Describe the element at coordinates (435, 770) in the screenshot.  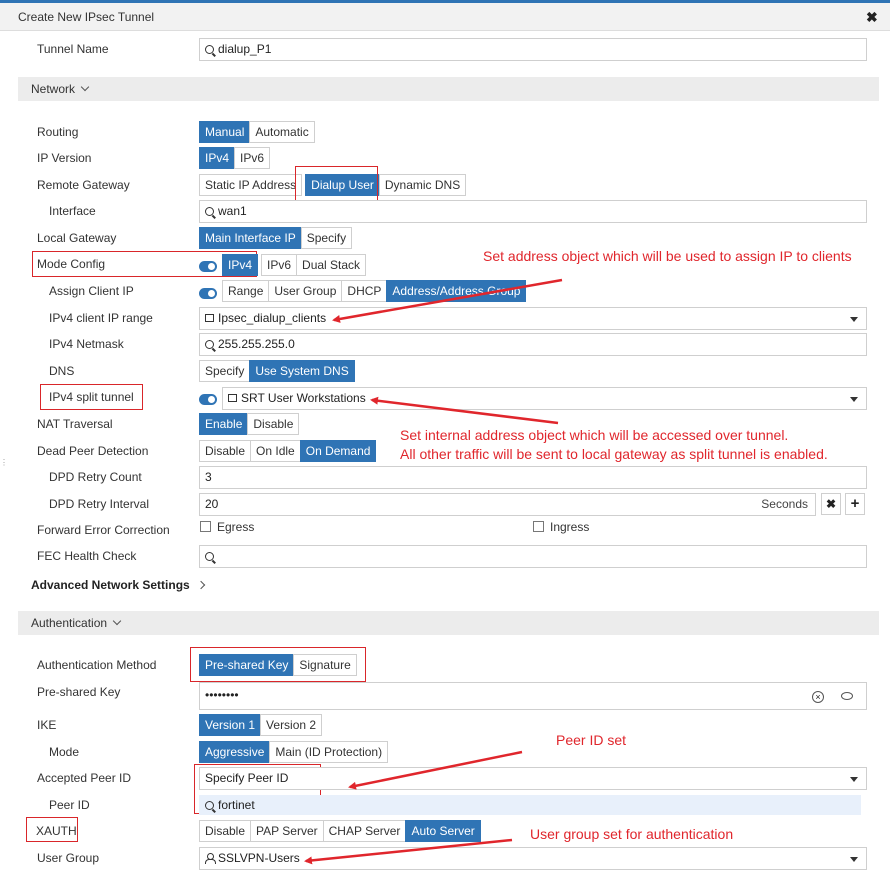
I see `arrow-to-peer-id` at that location.